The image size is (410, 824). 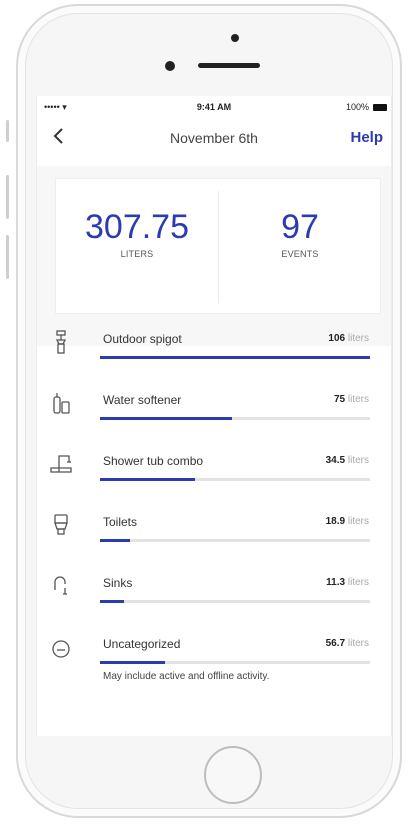 I want to click on item-note: May include active and offline activity., so click(x=186, y=676).